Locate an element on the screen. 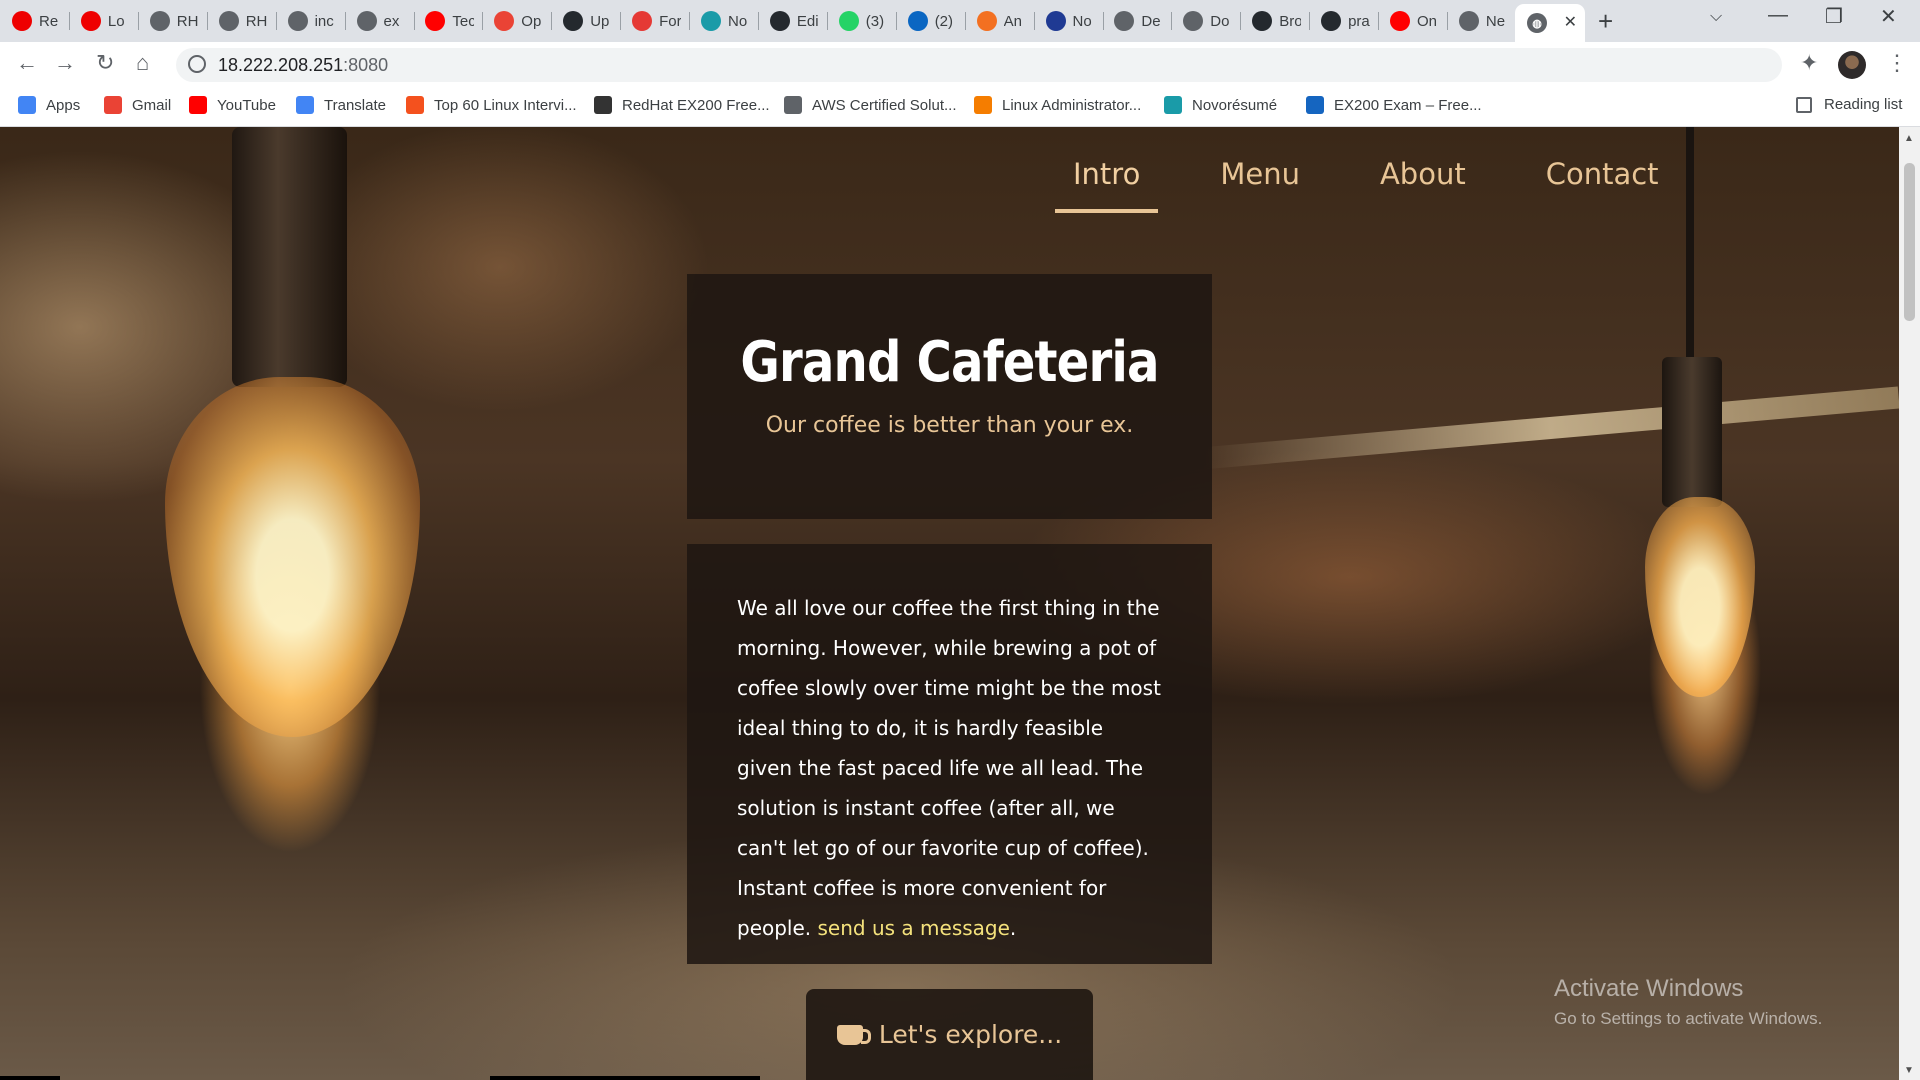  nav-intro: Intro is located at coordinates (1107, 185).